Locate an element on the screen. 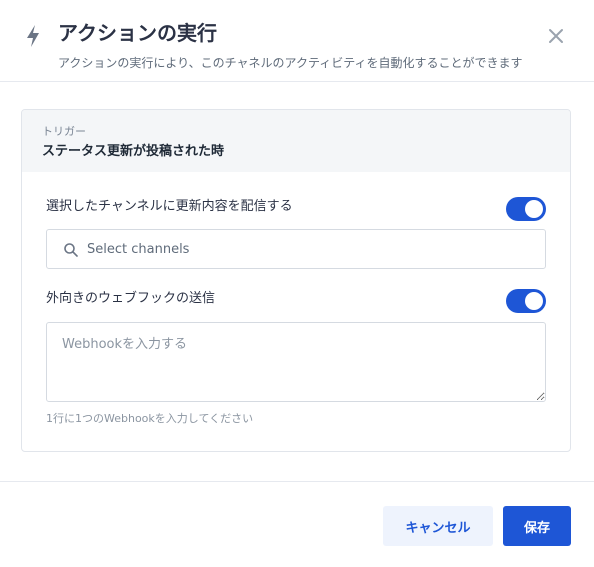  bolt-icon is located at coordinates (33, 36).